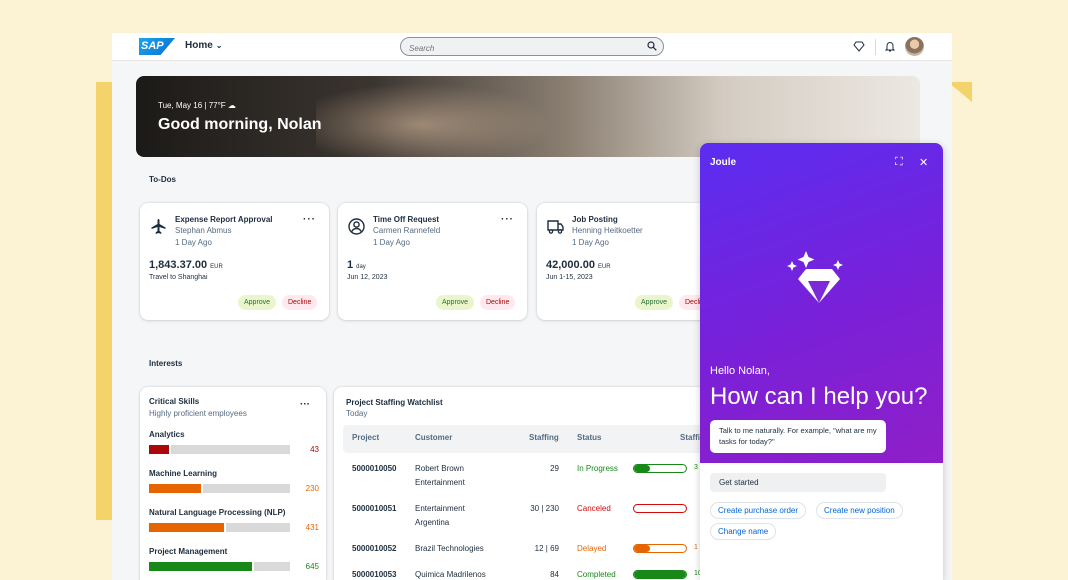 Image resolution: width=1068 pixels, height=580 pixels. Describe the element at coordinates (589, 437) in the screenshot. I see `column-header: Status` at that location.